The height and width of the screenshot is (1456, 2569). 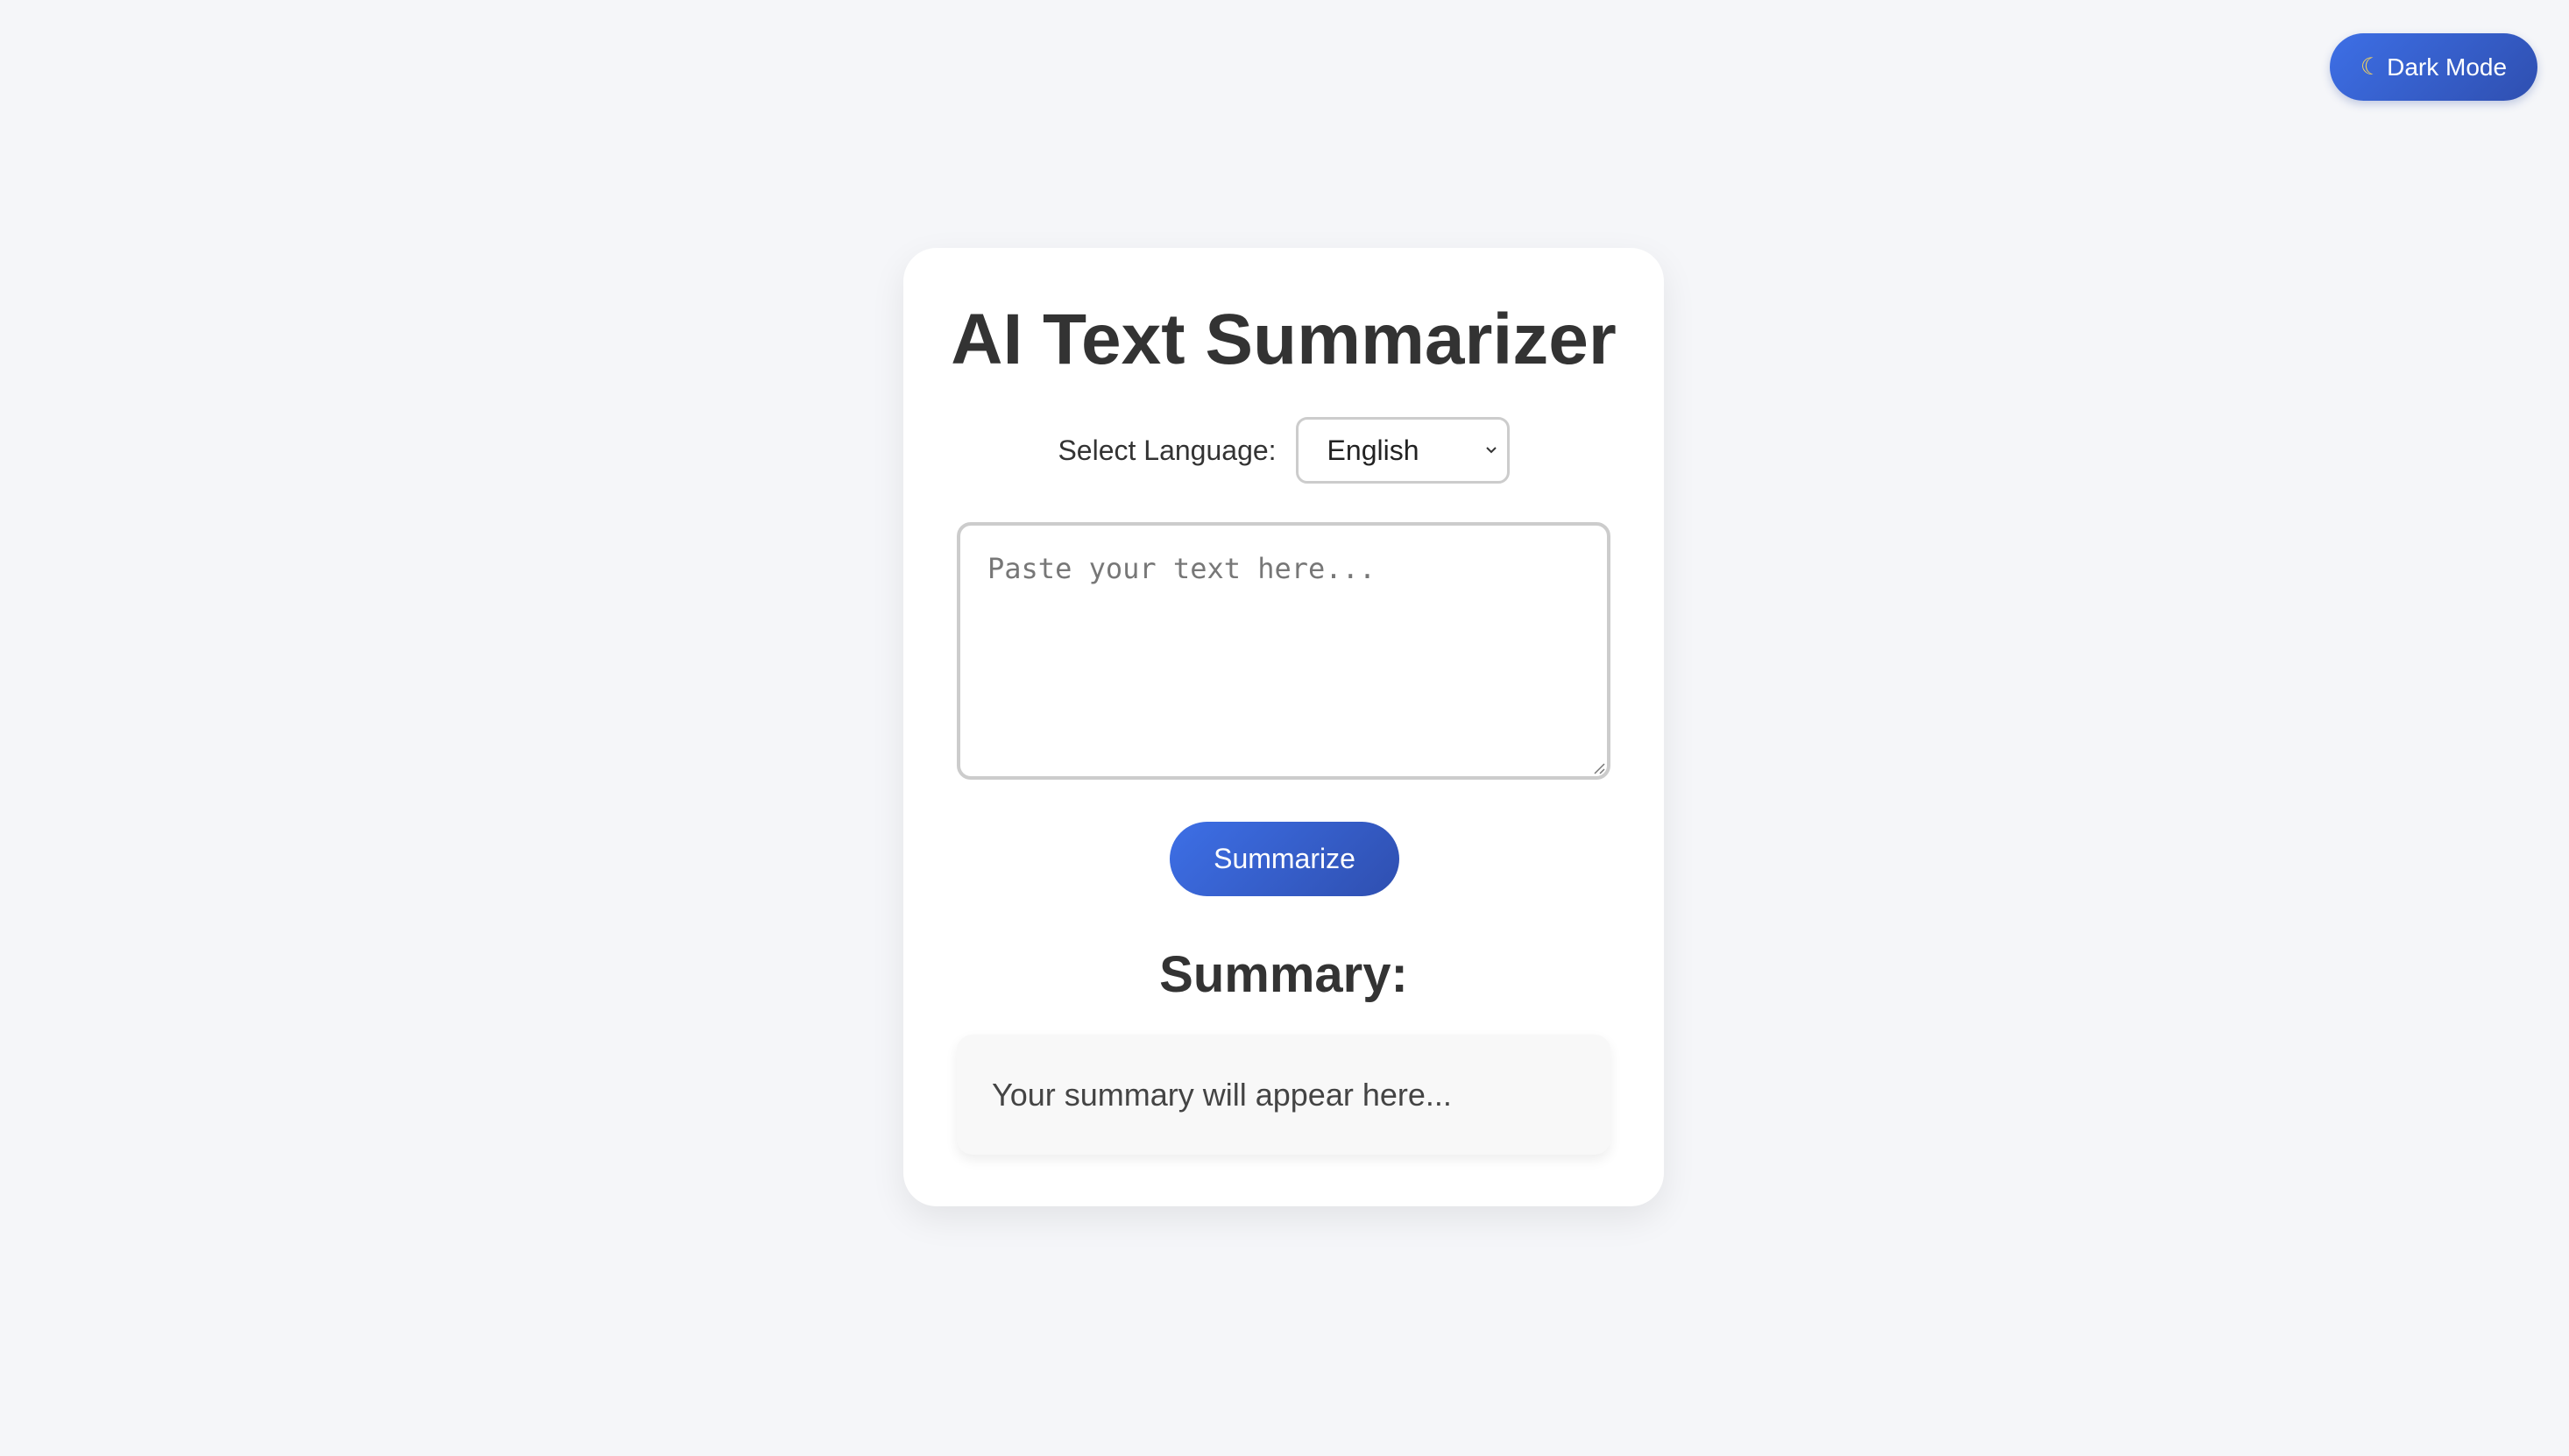 I want to click on language-selected-value: English, so click(x=1373, y=450).